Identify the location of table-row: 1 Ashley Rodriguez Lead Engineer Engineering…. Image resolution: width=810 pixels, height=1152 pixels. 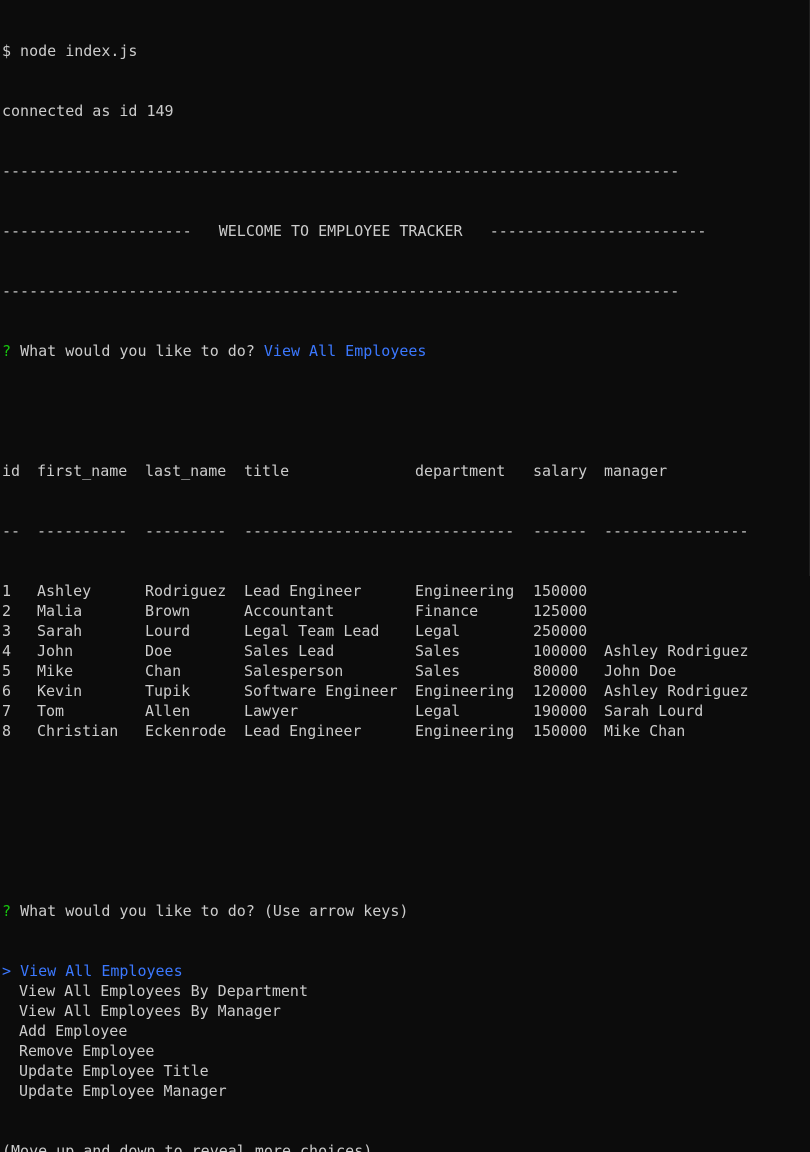
(405, 591).